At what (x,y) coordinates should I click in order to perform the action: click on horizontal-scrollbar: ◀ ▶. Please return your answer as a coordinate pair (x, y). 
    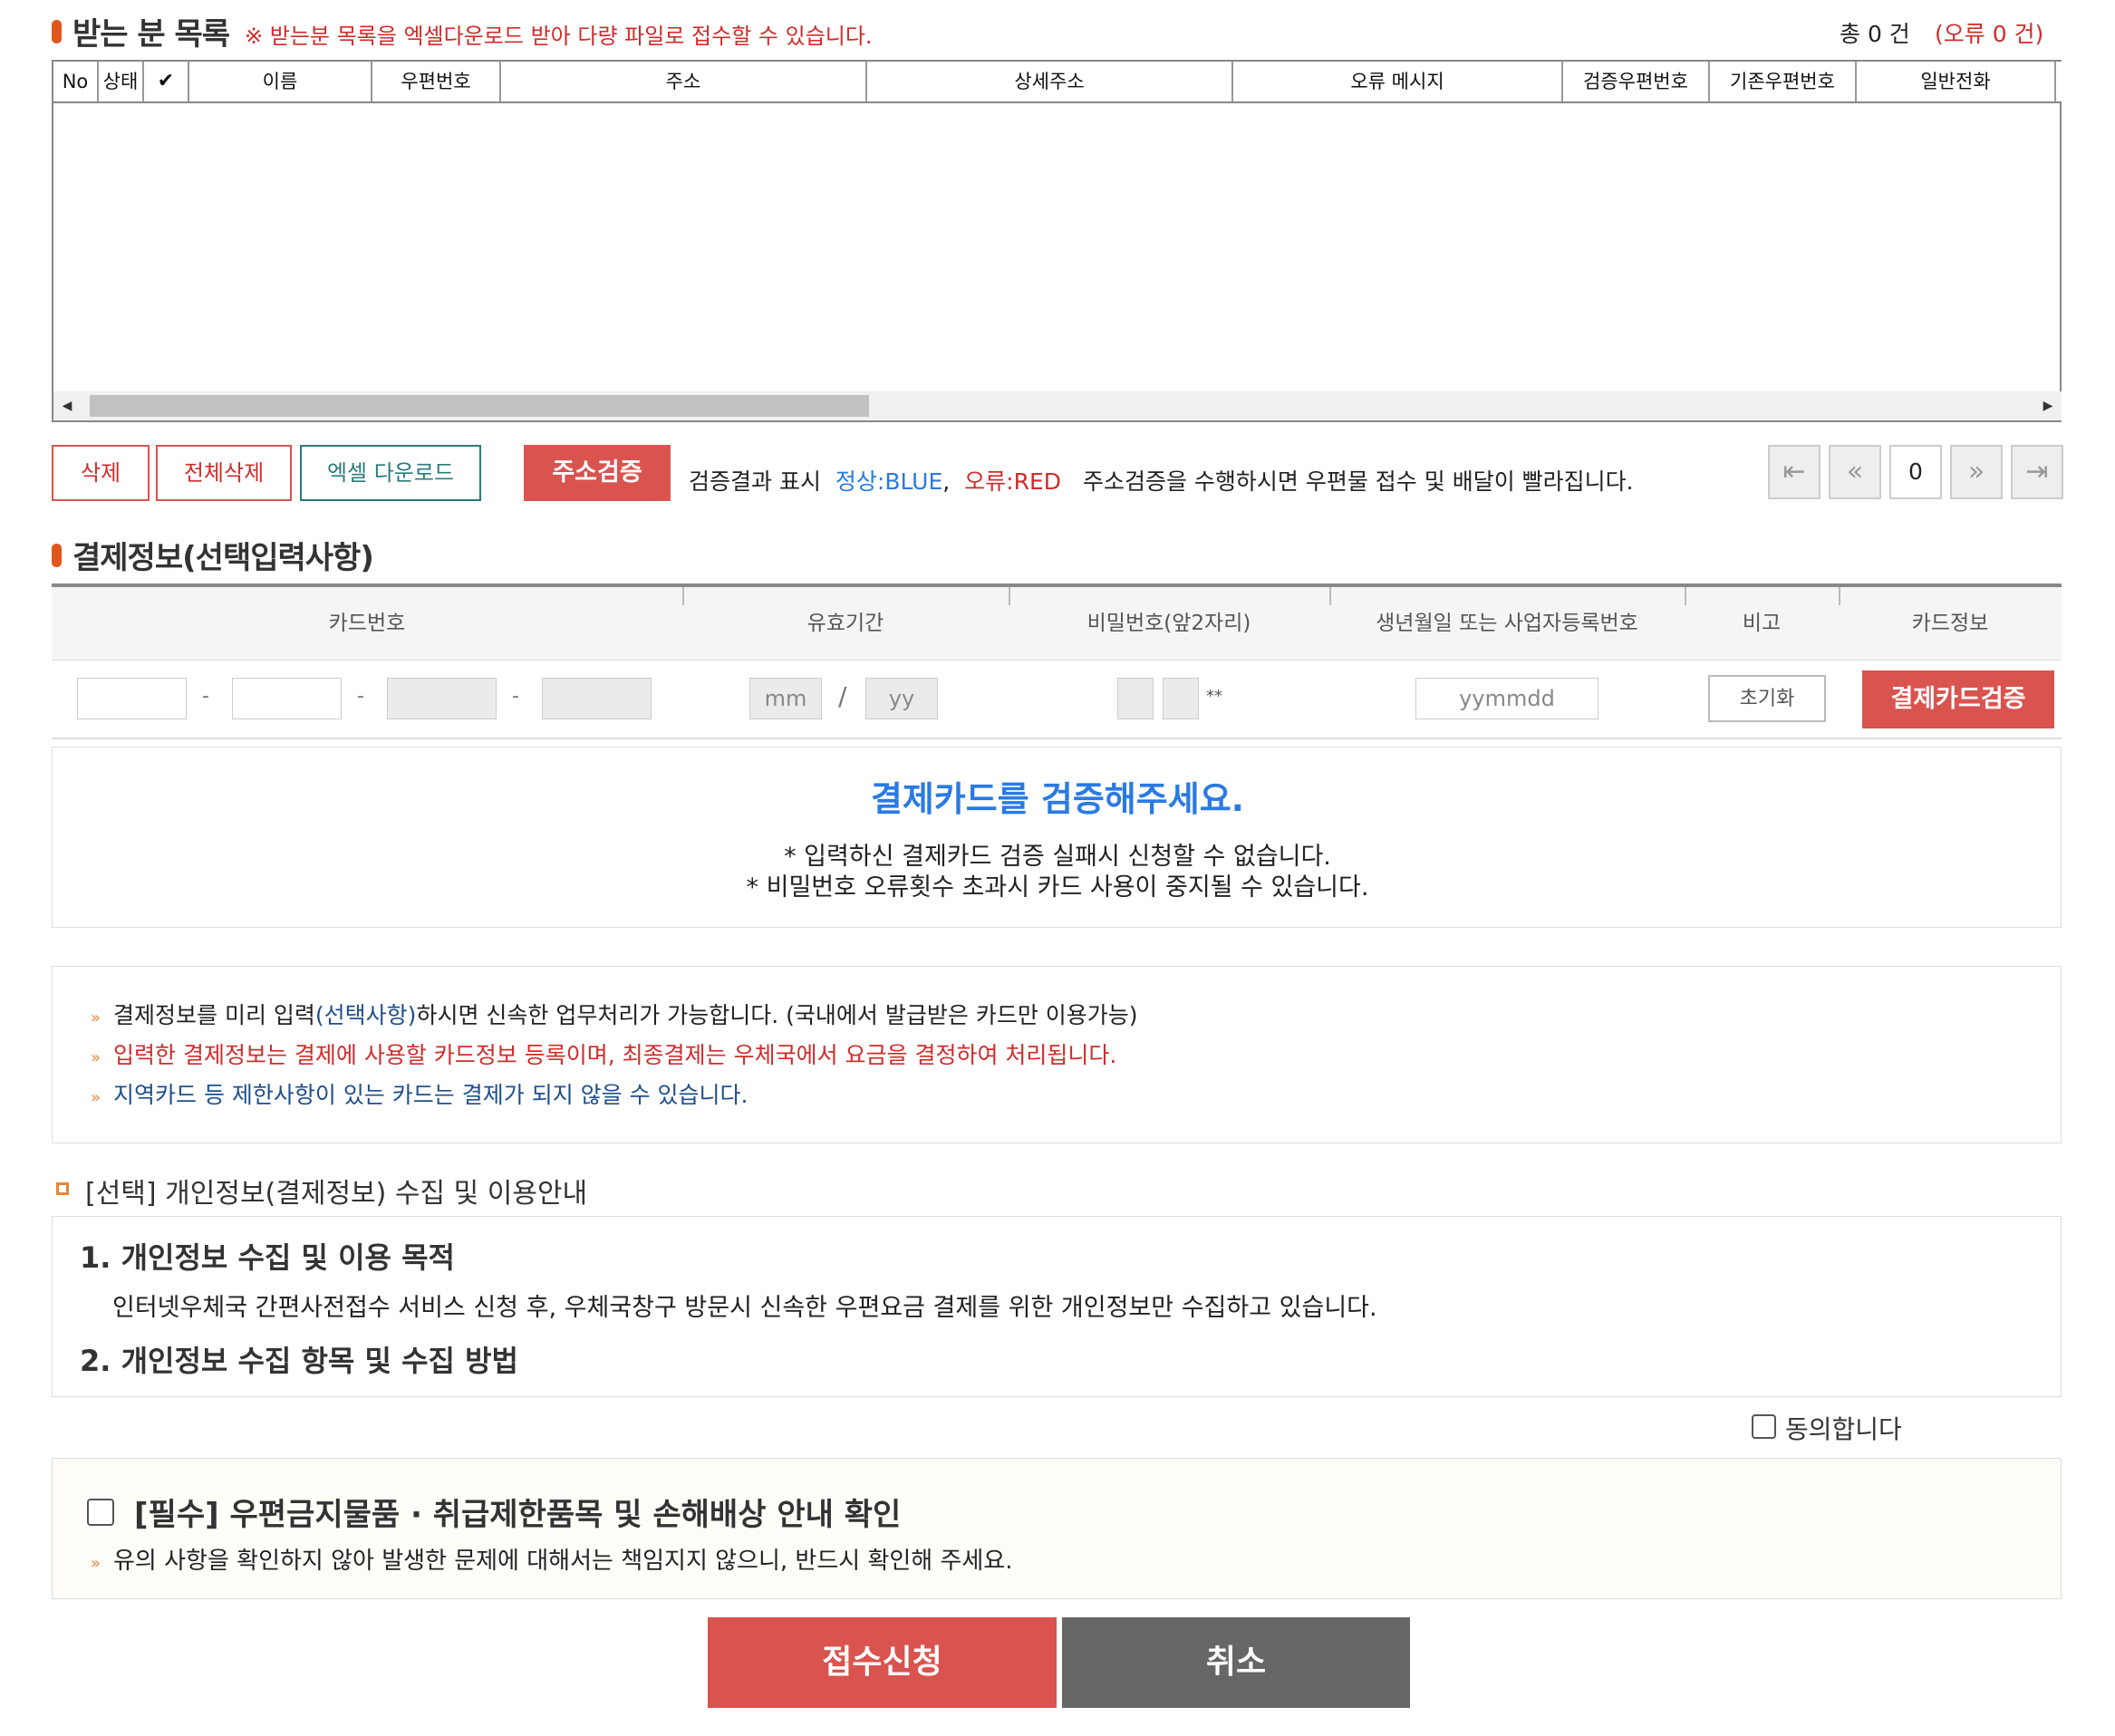
    Looking at the image, I should click on (1057, 405).